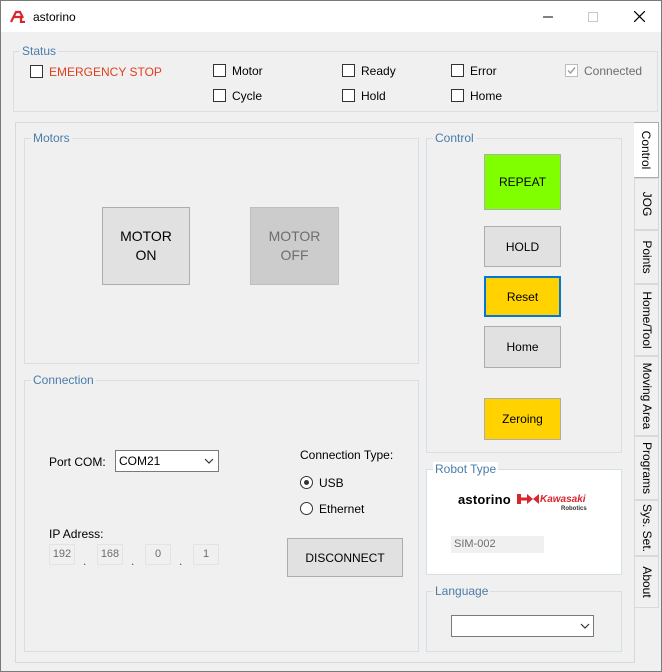  I want to click on close-button, so click(639, 17).